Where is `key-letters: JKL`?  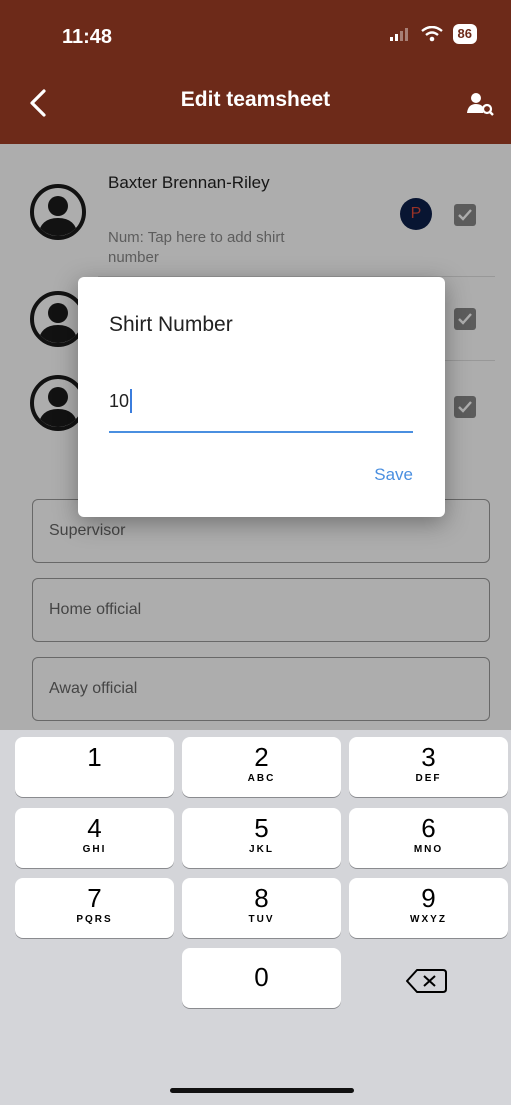
key-letters: JKL is located at coordinates (261, 849).